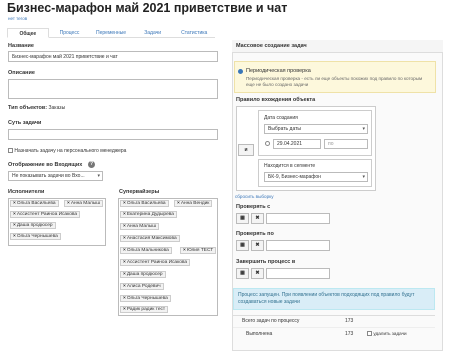 This screenshot has width=450, height=351. Describe the element at coordinates (145, 298) in the screenshot. I see `supervisor-tag: ×Ольга Чернышева` at that location.